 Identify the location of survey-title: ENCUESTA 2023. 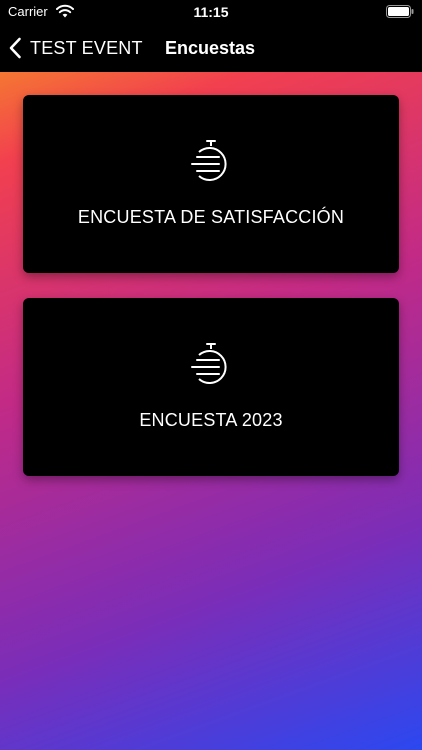
(211, 420).